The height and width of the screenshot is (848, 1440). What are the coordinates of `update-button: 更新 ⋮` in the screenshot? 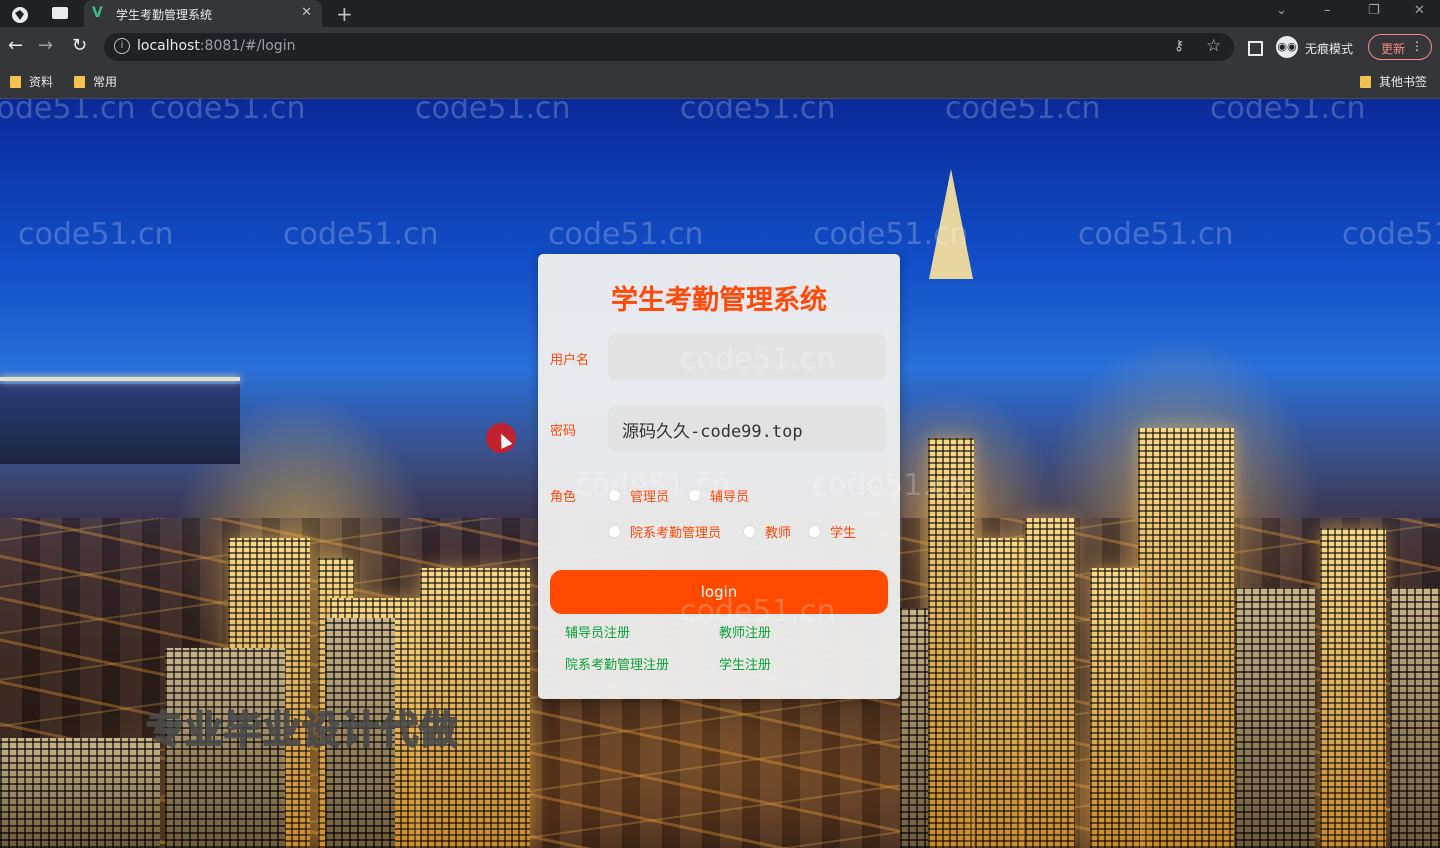 It's located at (1400, 47).